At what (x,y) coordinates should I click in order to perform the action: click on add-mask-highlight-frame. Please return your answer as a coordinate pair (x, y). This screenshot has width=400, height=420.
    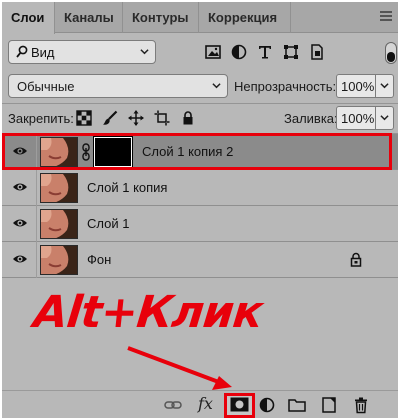
    Looking at the image, I should click on (239, 405).